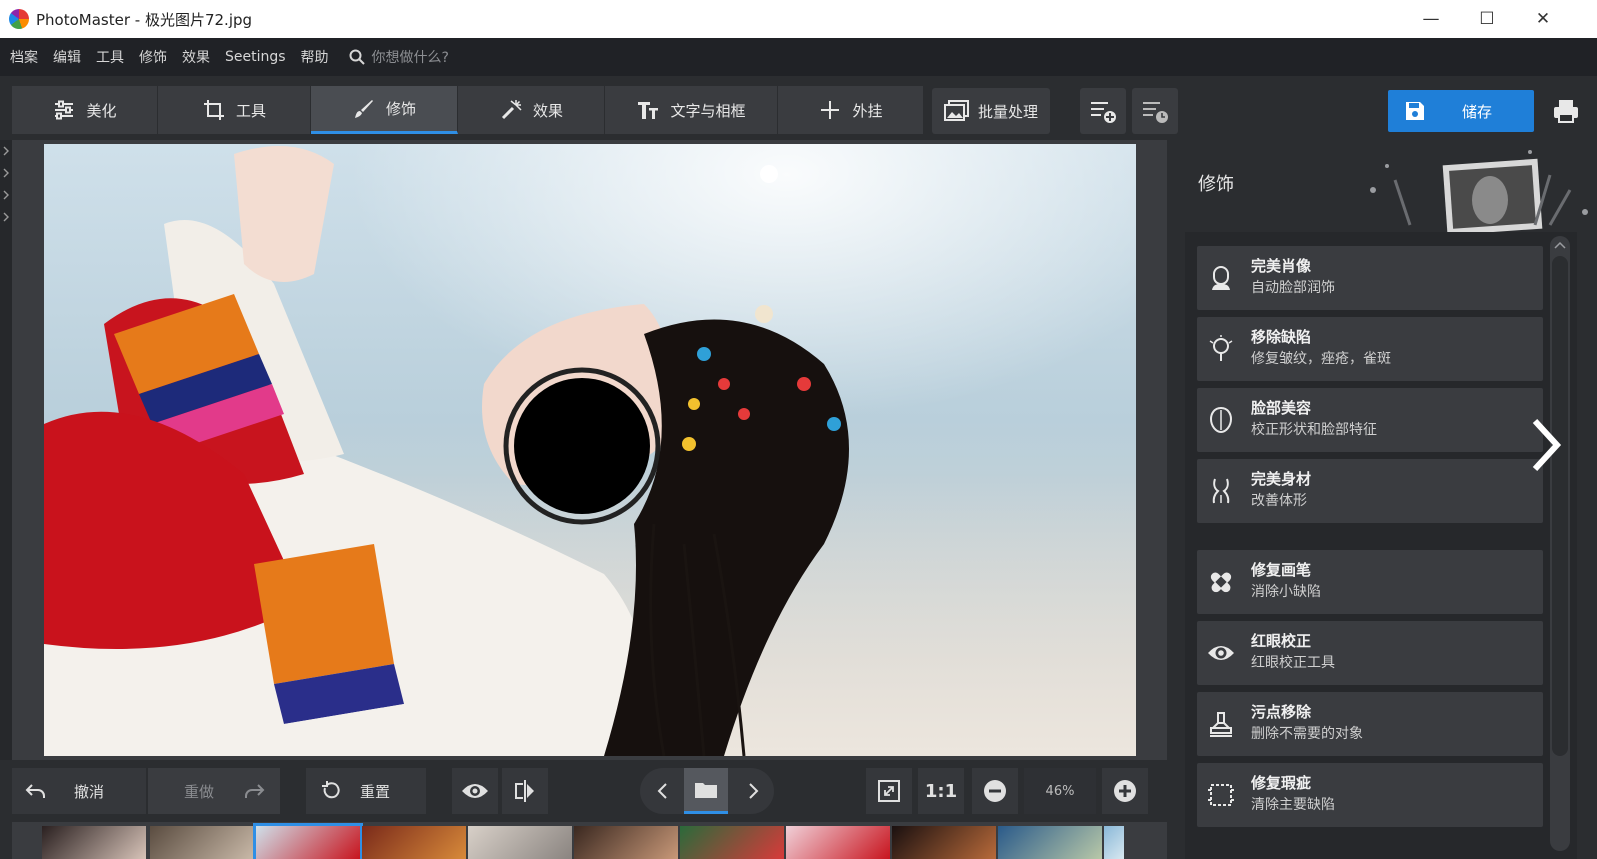 The image size is (1597, 859). What do you see at coordinates (1221, 491) in the screenshot?
I see `body-icon` at bounding box center [1221, 491].